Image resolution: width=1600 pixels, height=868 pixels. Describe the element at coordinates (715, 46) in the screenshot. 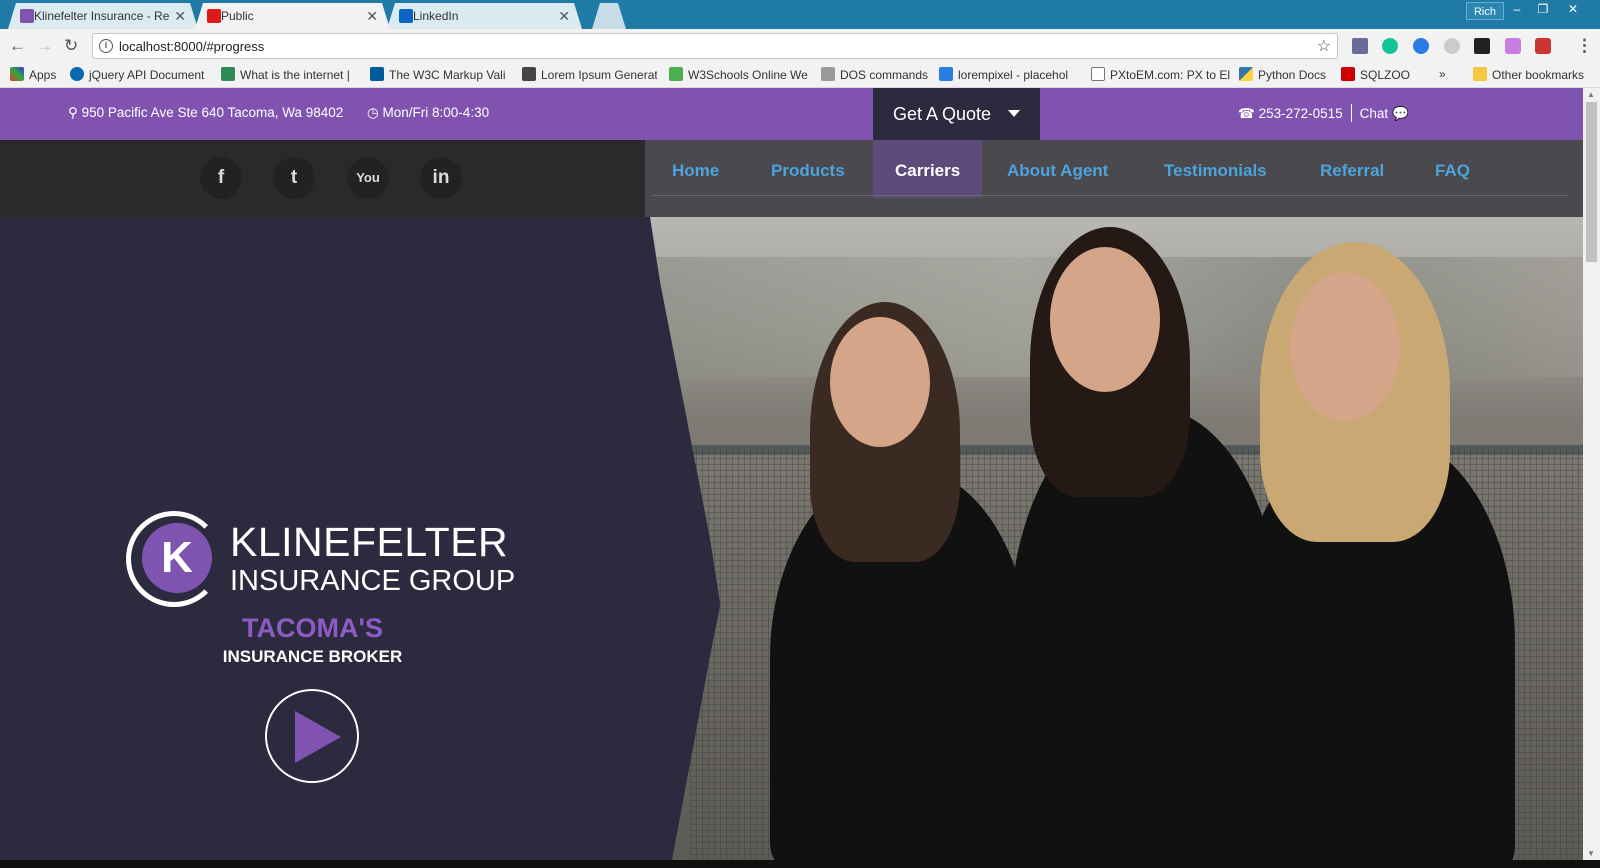

I see `address-bar: i localhost:8000/#progress ☆` at that location.